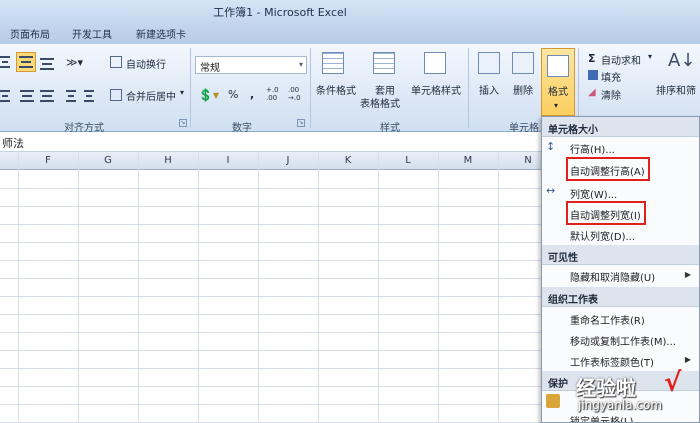 The height and width of the screenshot is (423, 700). Describe the element at coordinates (280, 12) in the screenshot. I see `window-title: 工作簿1 - Microsoft Excel` at that location.